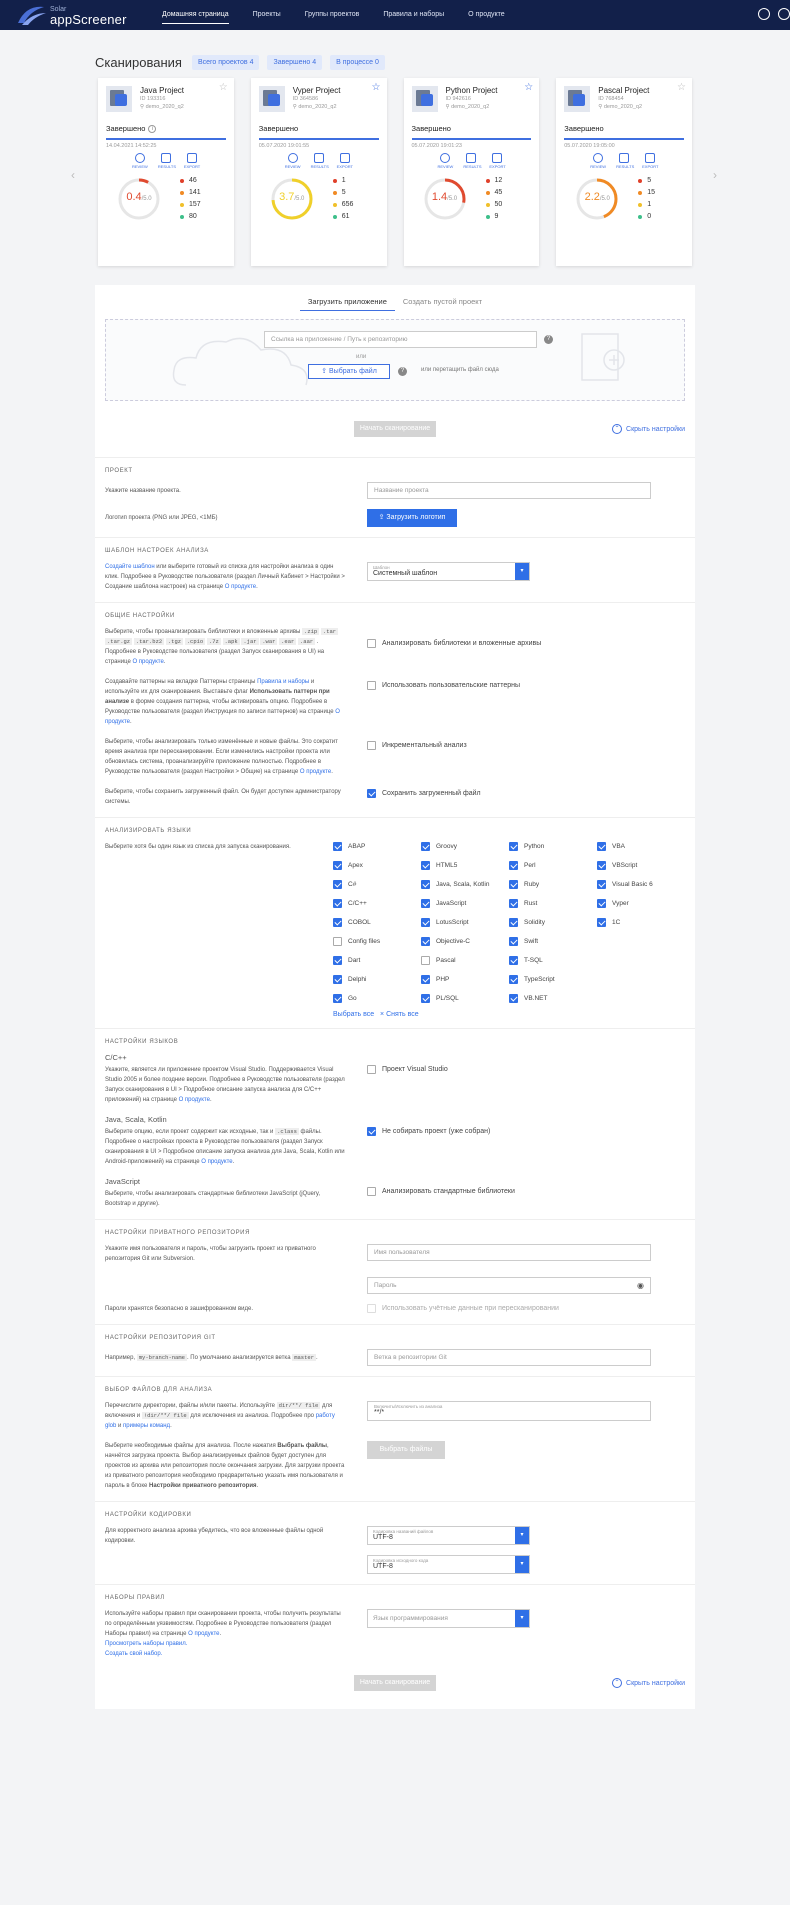 The height and width of the screenshot is (1905, 790). Describe the element at coordinates (553, 960) in the screenshot. I see `language-checkbox: T-SQL` at that location.